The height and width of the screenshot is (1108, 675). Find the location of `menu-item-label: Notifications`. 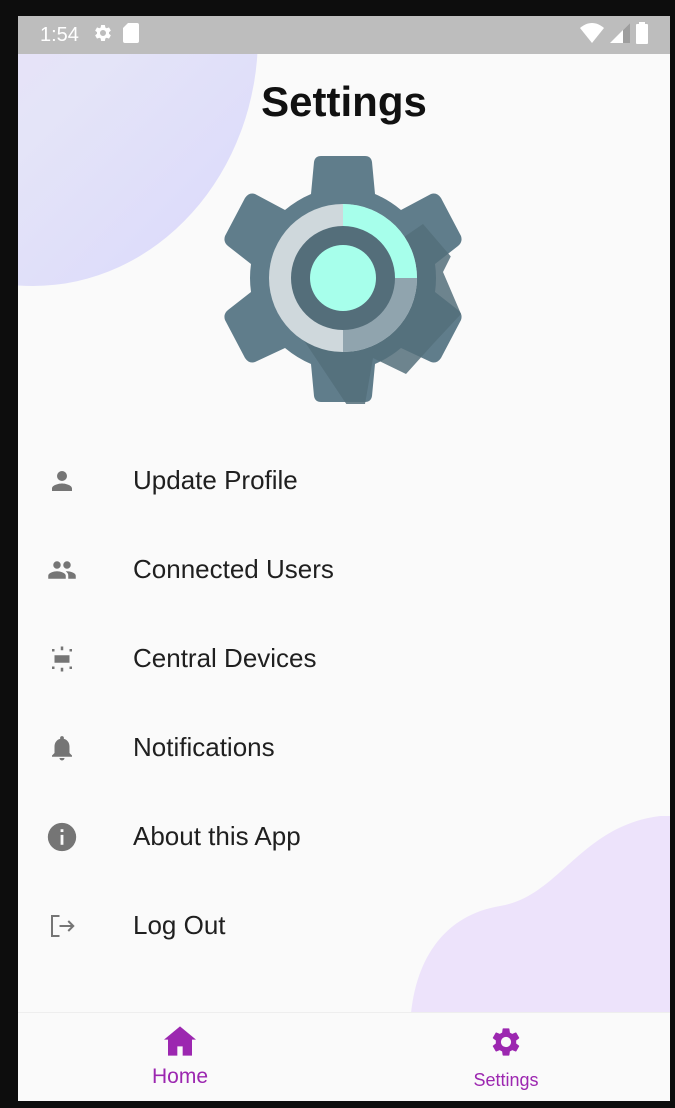

menu-item-label: Notifications is located at coordinates (204, 747).